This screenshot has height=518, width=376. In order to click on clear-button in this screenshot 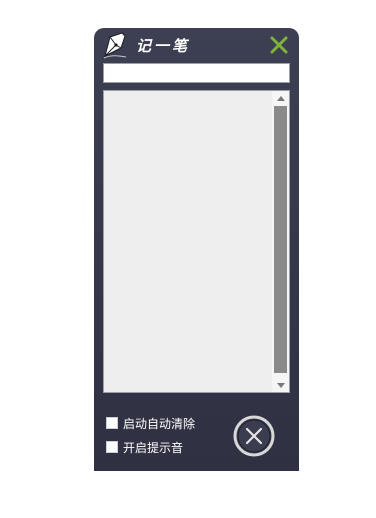, I will do `click(254, 436)`.